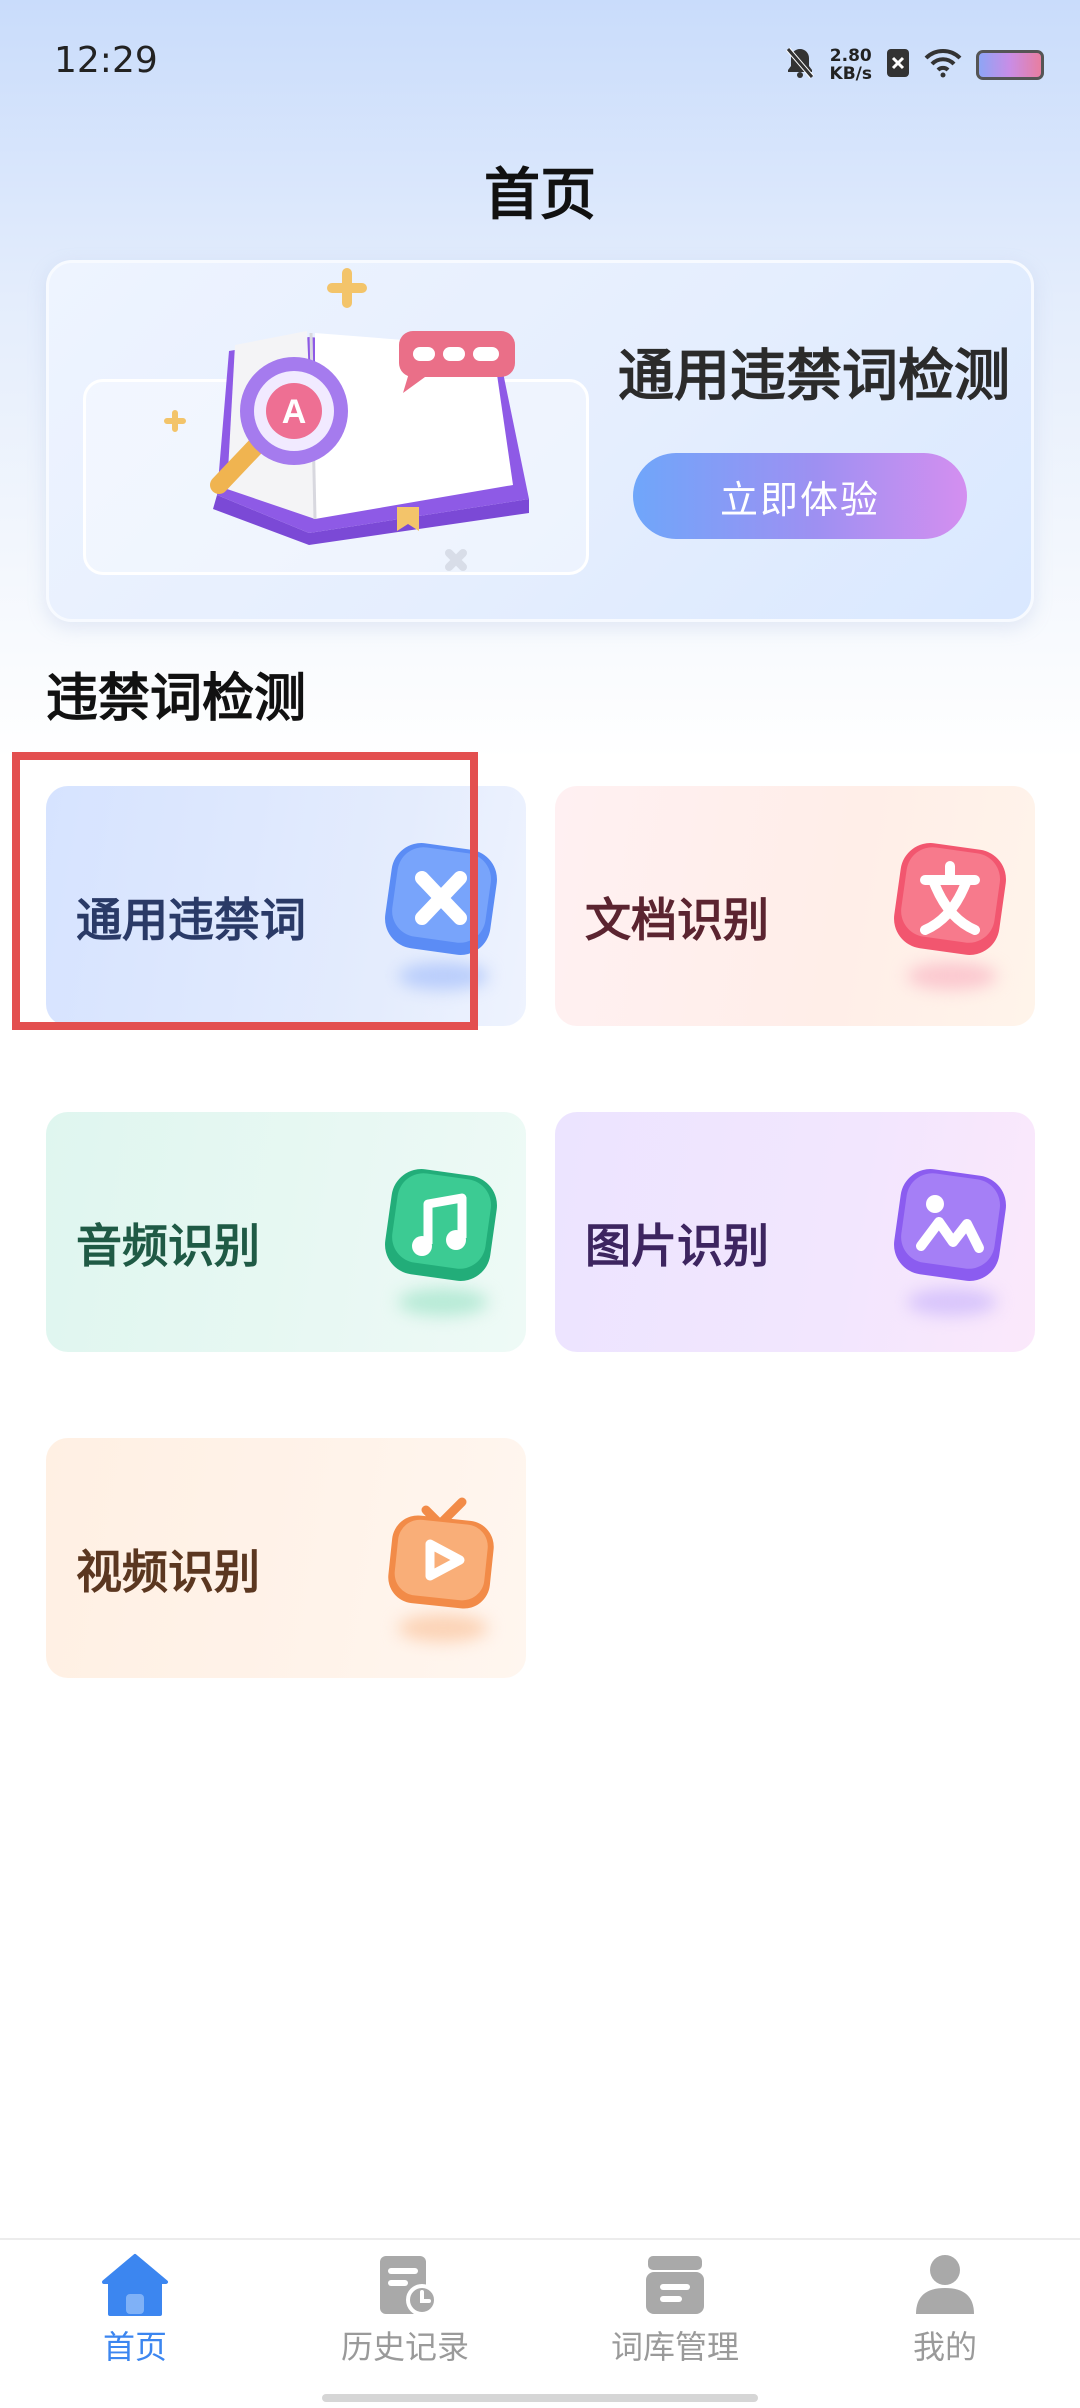  I want to click on document-recognition-card: 文档识别, so click(795, 906).